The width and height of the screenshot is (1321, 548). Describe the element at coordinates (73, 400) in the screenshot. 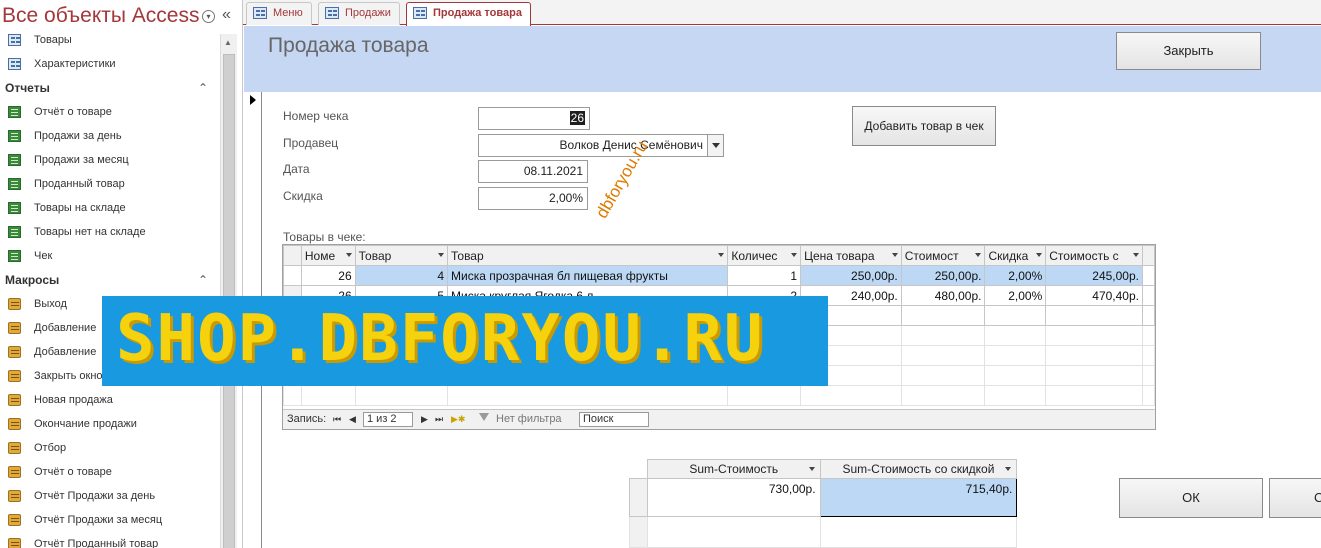

I see `nav-item-label: Новая продажа` at that location.